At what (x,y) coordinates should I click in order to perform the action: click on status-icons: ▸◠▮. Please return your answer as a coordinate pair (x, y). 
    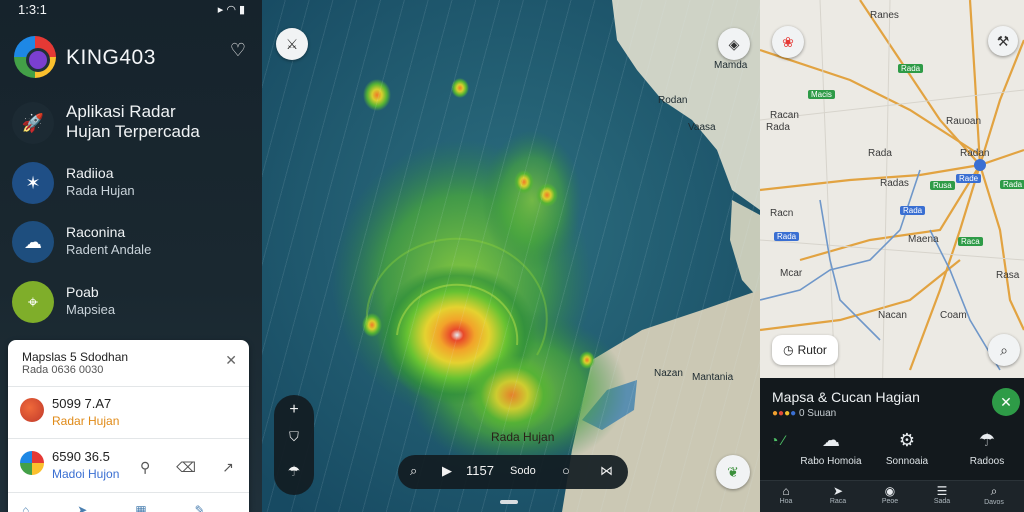
    Looking at the image, I should click on (233, 9).